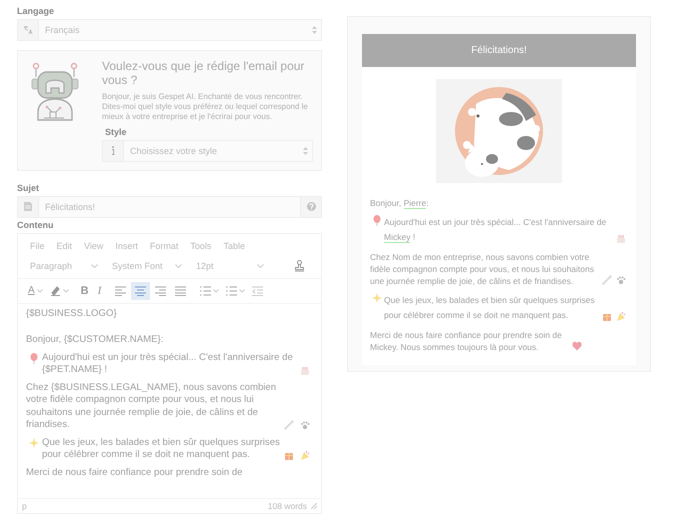  Describe the element at coordinates (232, 291) in the screenshot. I see `numbered-list-icon` at that location.